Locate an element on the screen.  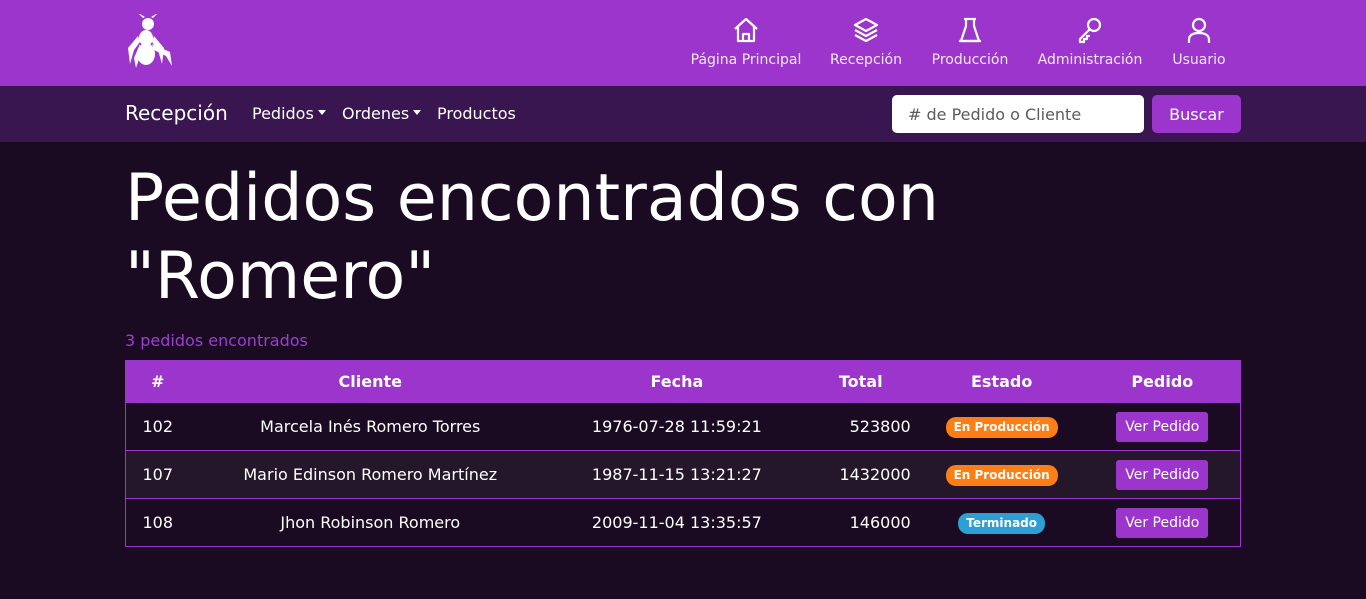
nav-label: Administración is located at coordinates (1090, 60).